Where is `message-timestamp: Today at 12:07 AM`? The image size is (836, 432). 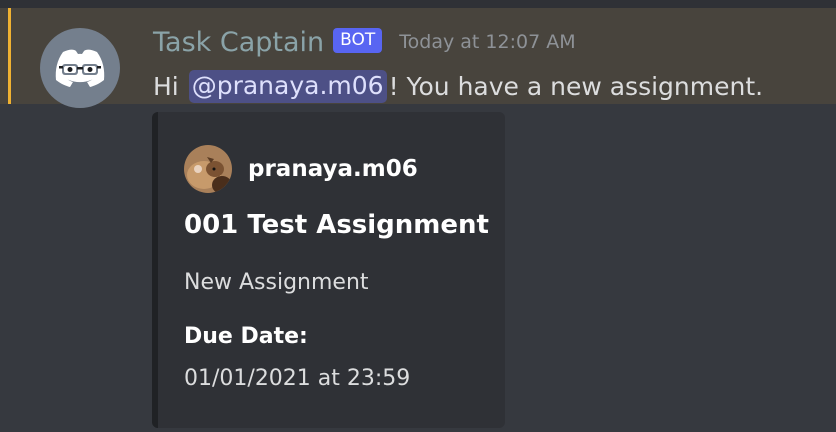
message-timestamp: Today at 12:07 AM is located at coordinates (487, 42).